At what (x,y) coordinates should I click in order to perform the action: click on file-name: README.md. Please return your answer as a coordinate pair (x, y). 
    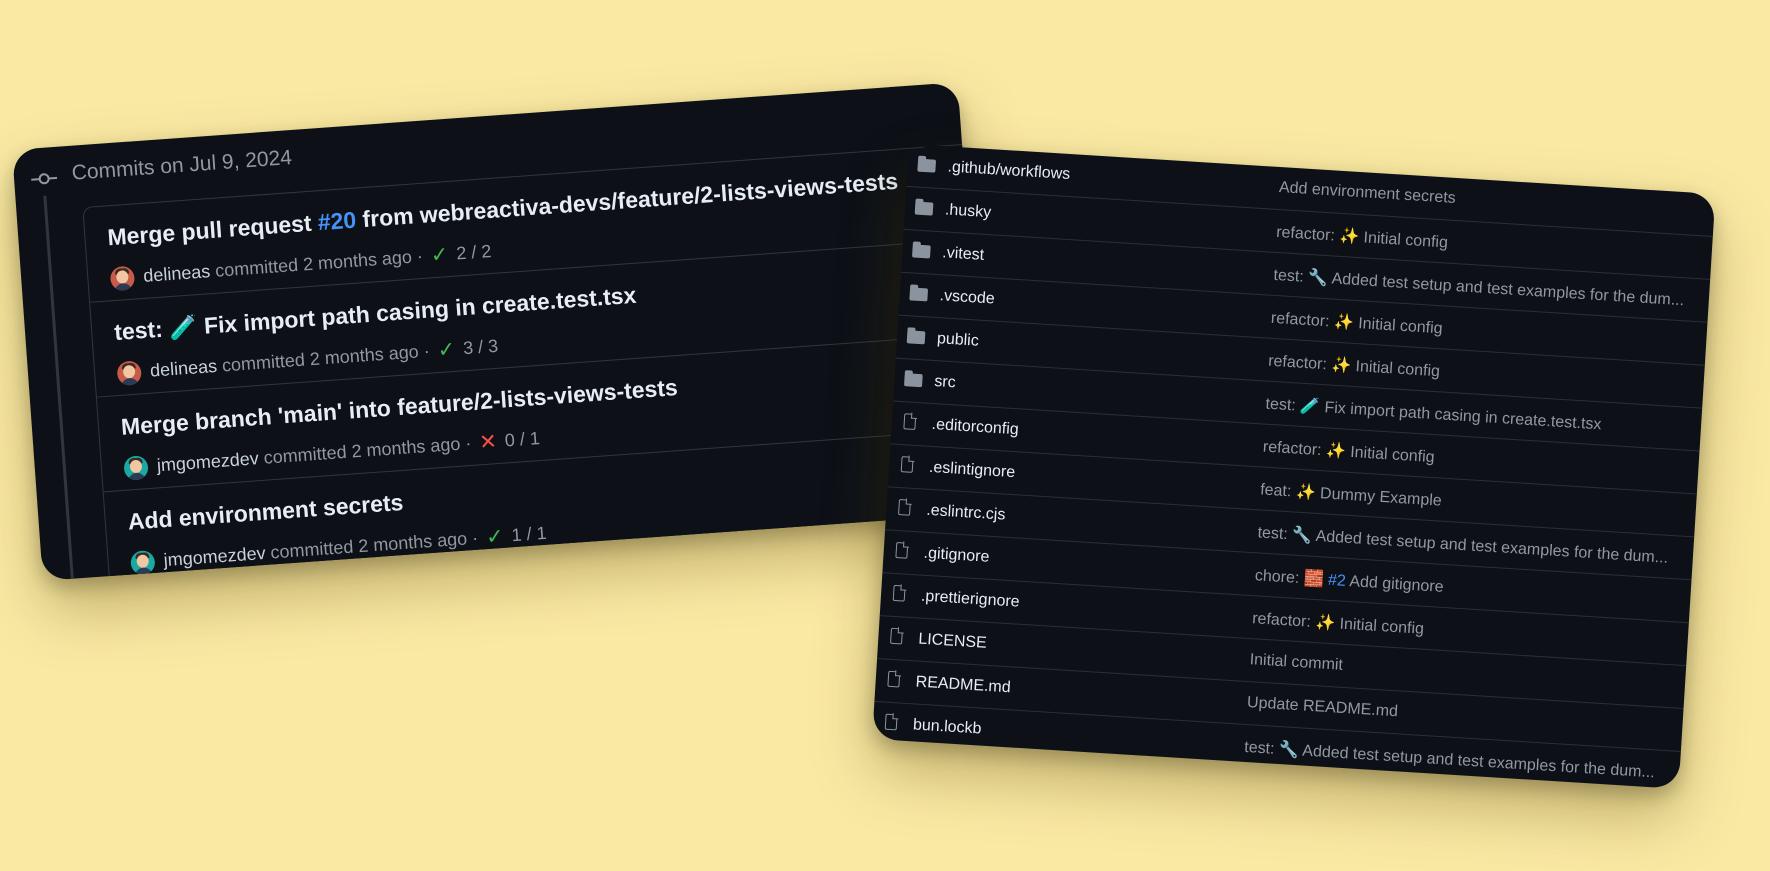
    Looking at the image, I should click on (963, 685).